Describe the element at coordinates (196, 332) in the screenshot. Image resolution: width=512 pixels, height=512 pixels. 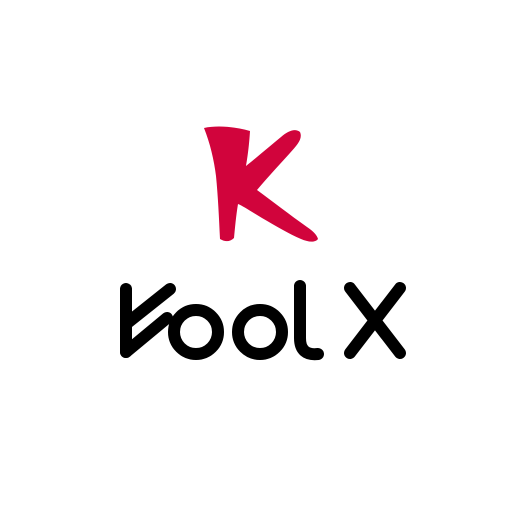
I see `wordmark-letter-o1` at that location.